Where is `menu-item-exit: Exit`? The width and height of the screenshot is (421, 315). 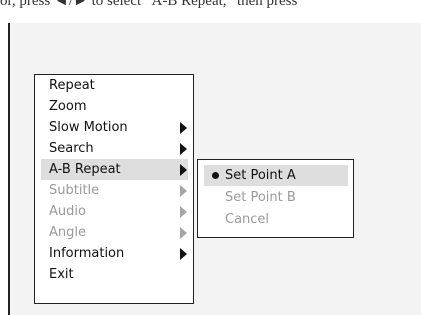
menu-item-exit: Exit is located at coordinates (114, 274).